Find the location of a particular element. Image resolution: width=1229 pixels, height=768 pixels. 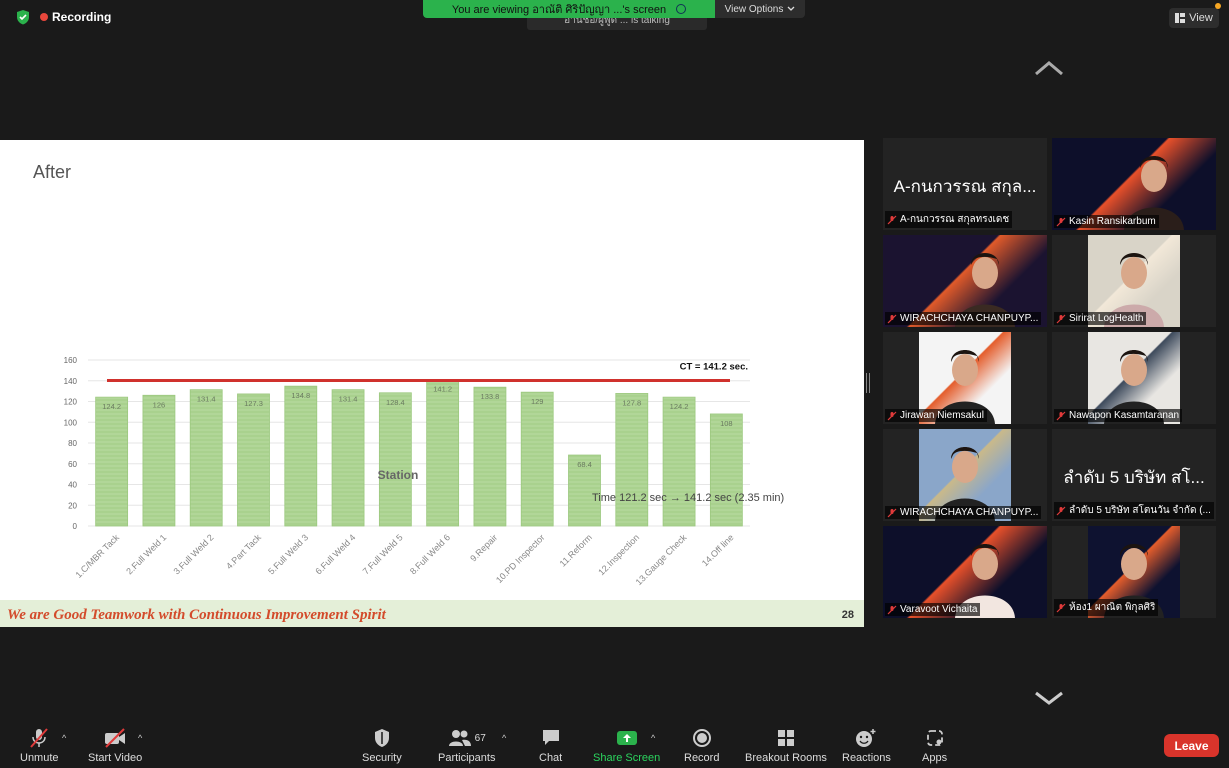

participant-tile: ห้อง1 ผาณิต พิกุลศิริ is located at coordinates (1134, 572).